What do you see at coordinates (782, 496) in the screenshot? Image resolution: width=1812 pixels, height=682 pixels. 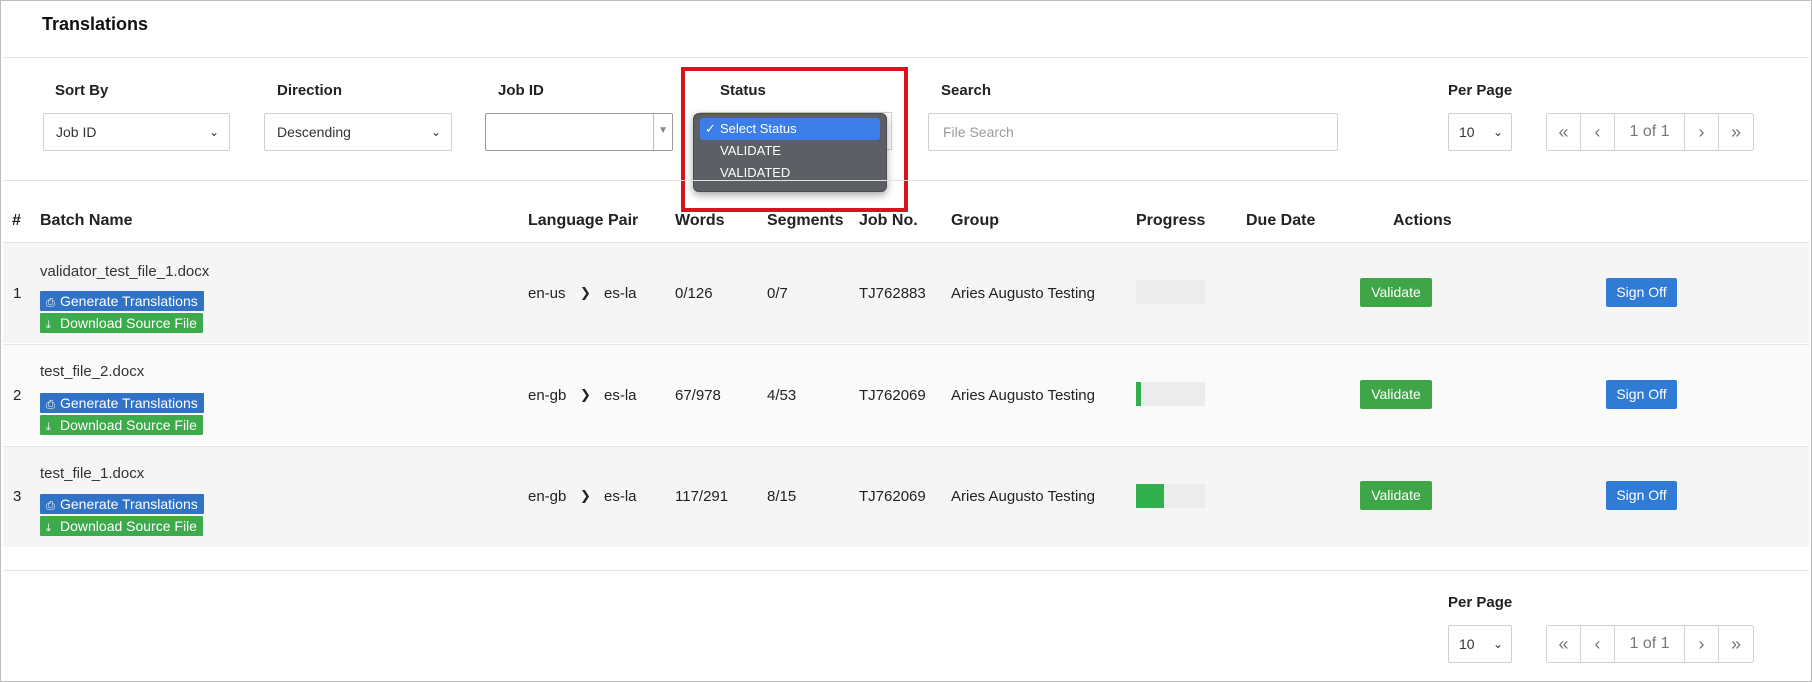 I see `segments-count: 8/15` at bounding box center [782, 496].